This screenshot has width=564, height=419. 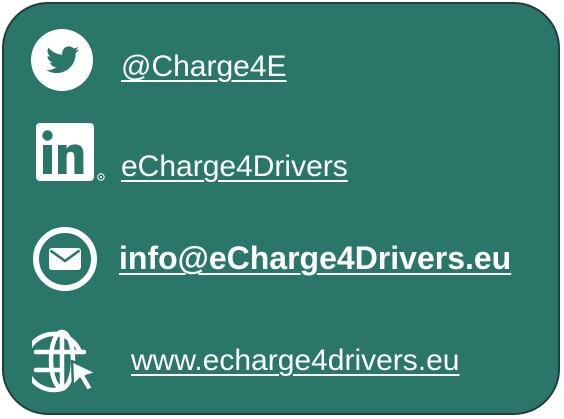 What do you see at coordinates (204, 67) in the screenshot?
I see `twitter-handle-link: @Charge4E` at bounding box center [204, 67].